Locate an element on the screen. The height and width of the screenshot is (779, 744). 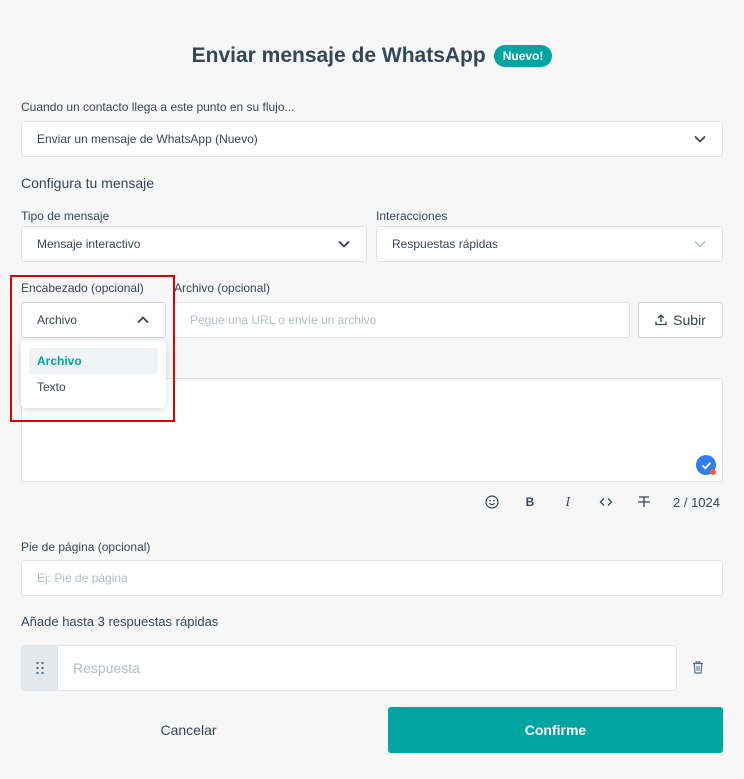
drag-handle is located at coordinates (39, 668).